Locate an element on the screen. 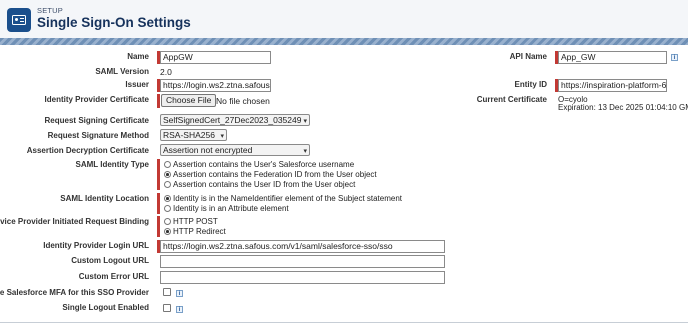 This screenshot has width=688, height=324. decryption-certificate-select: Assertion not encrypted ▾ is located at coordinates (235, 150).